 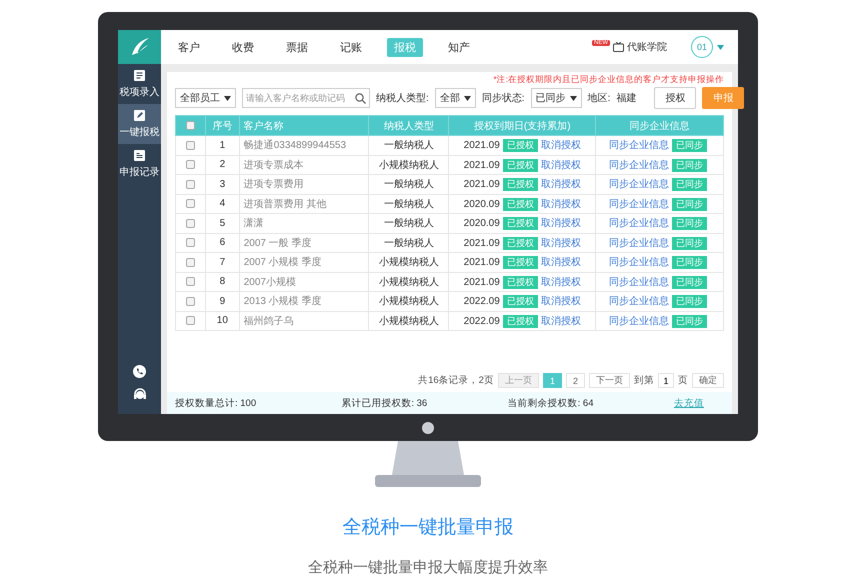 I want to click on declare-button: 申报, so click(x=723, y=98).